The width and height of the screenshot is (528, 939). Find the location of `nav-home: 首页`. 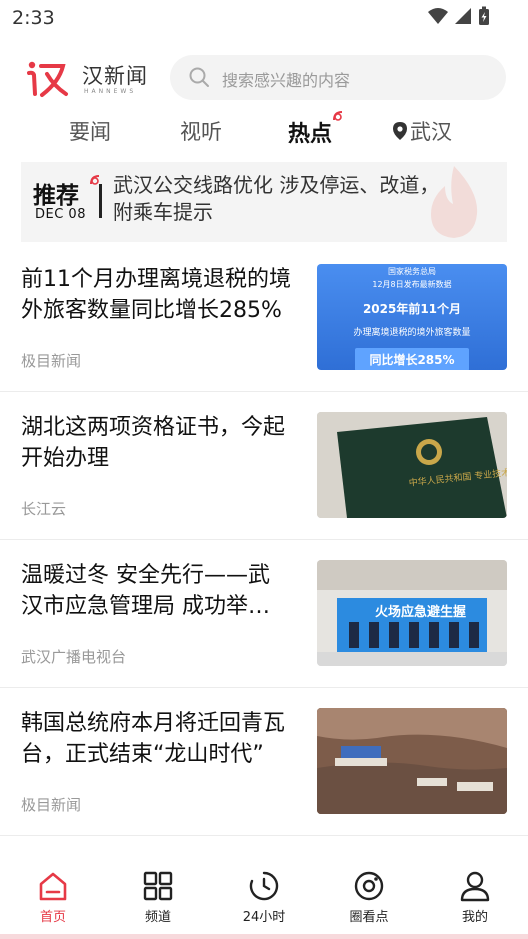

nav-home: 首页 is located at coordinates (53, 897).